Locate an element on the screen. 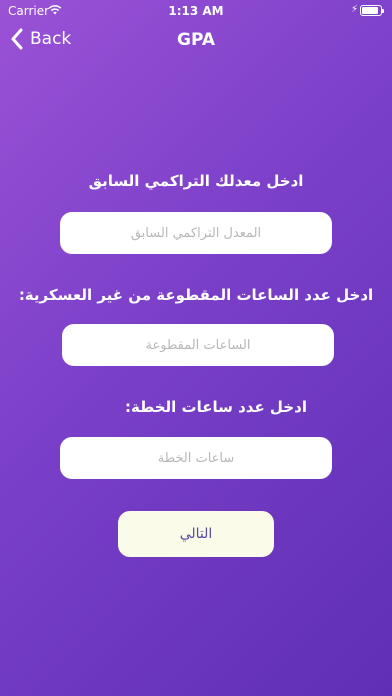 The height and width of the screenshot is (696, 392). status-bar: Carrier 1:13 AM ⚡ is located at coordinates (196, 11).